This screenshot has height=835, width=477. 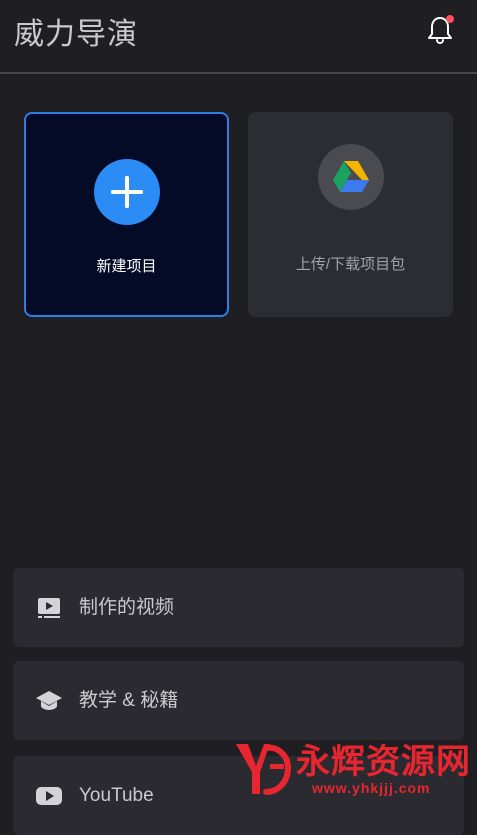 What do you see at coordinates (350, 214) in the screenshot?
I see `upload-download-card: 上传/下载项目包` at bounding box center [350, 214].